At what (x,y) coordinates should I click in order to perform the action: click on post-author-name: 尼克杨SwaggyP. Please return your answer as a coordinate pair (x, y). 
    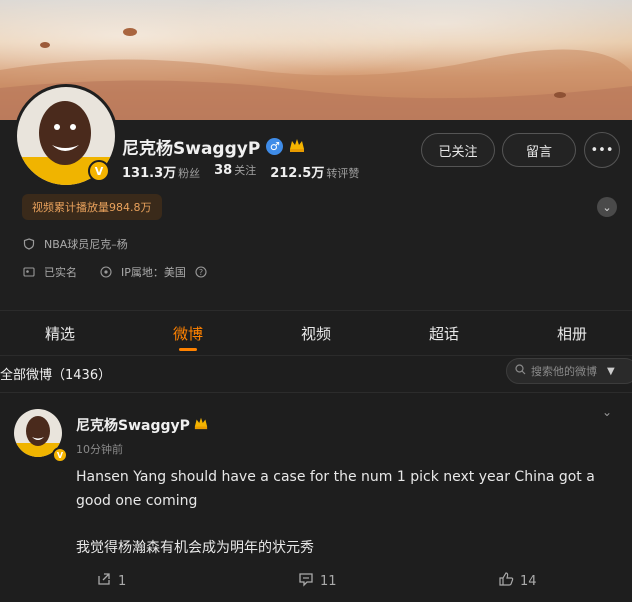
    Looking at the image, I should click on (133, 425).